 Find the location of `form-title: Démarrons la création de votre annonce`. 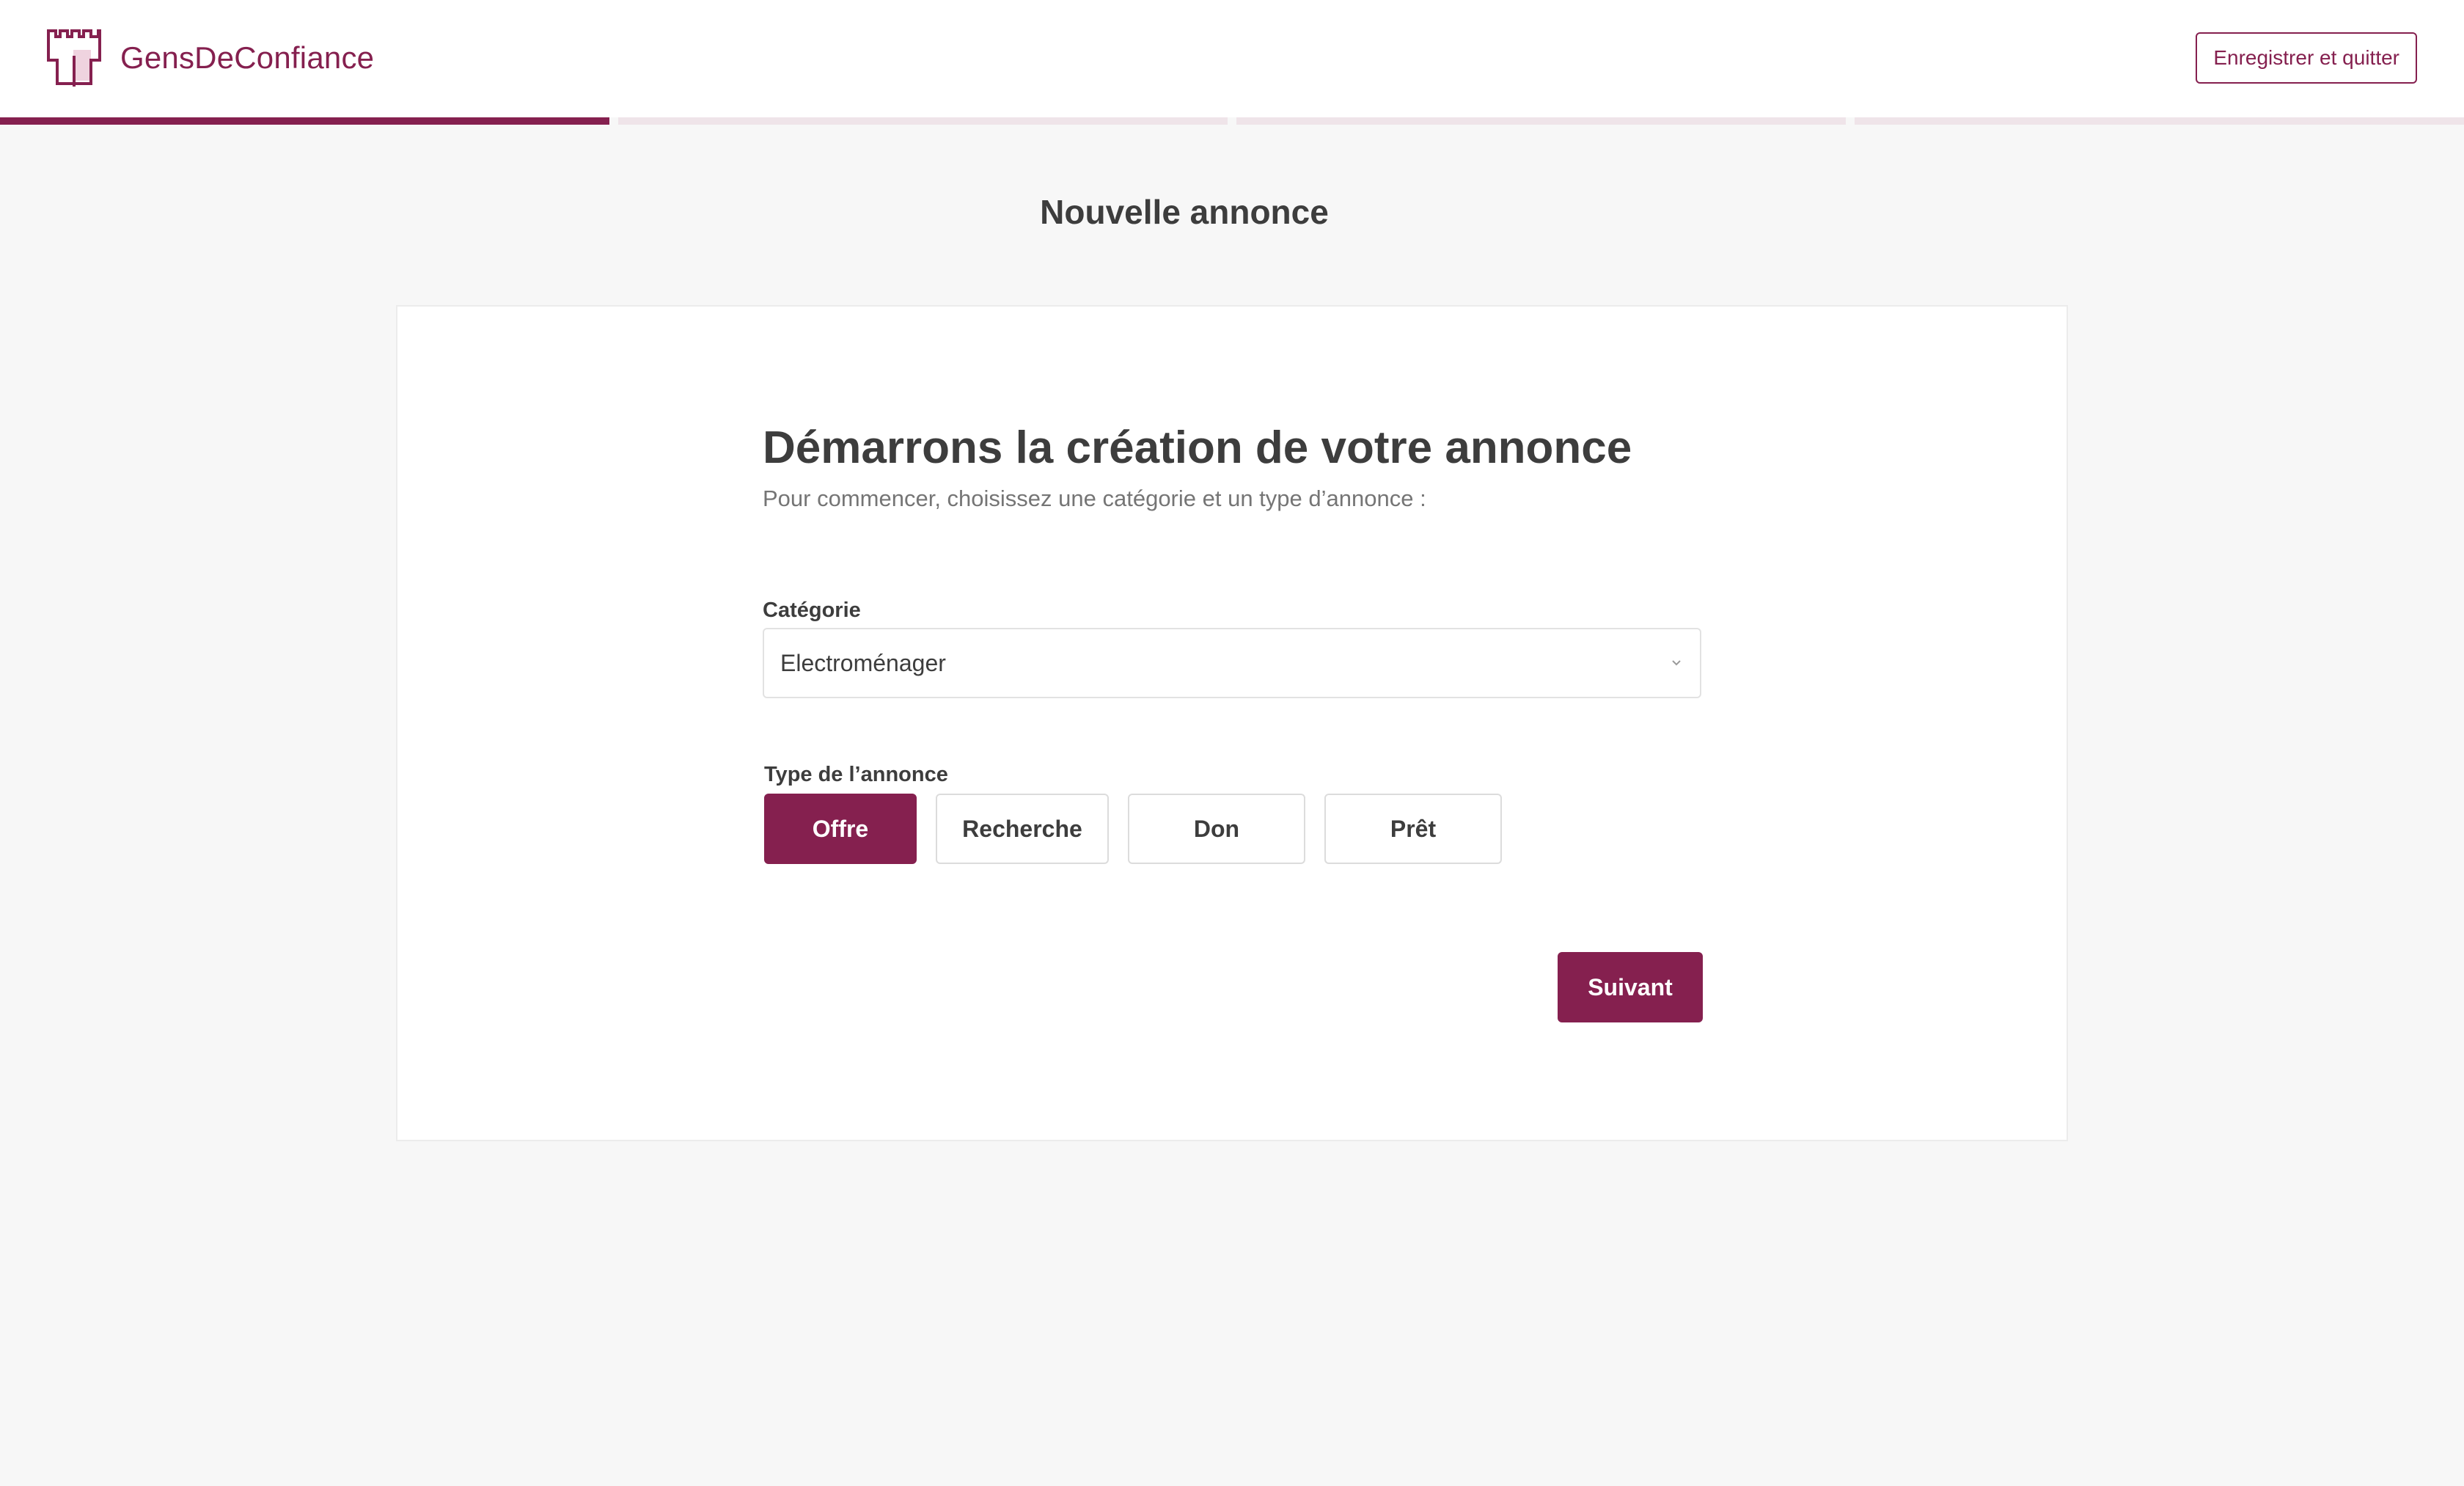

form-title: Démarrons la création de votre annonce is located at coordinates (1197, 447).